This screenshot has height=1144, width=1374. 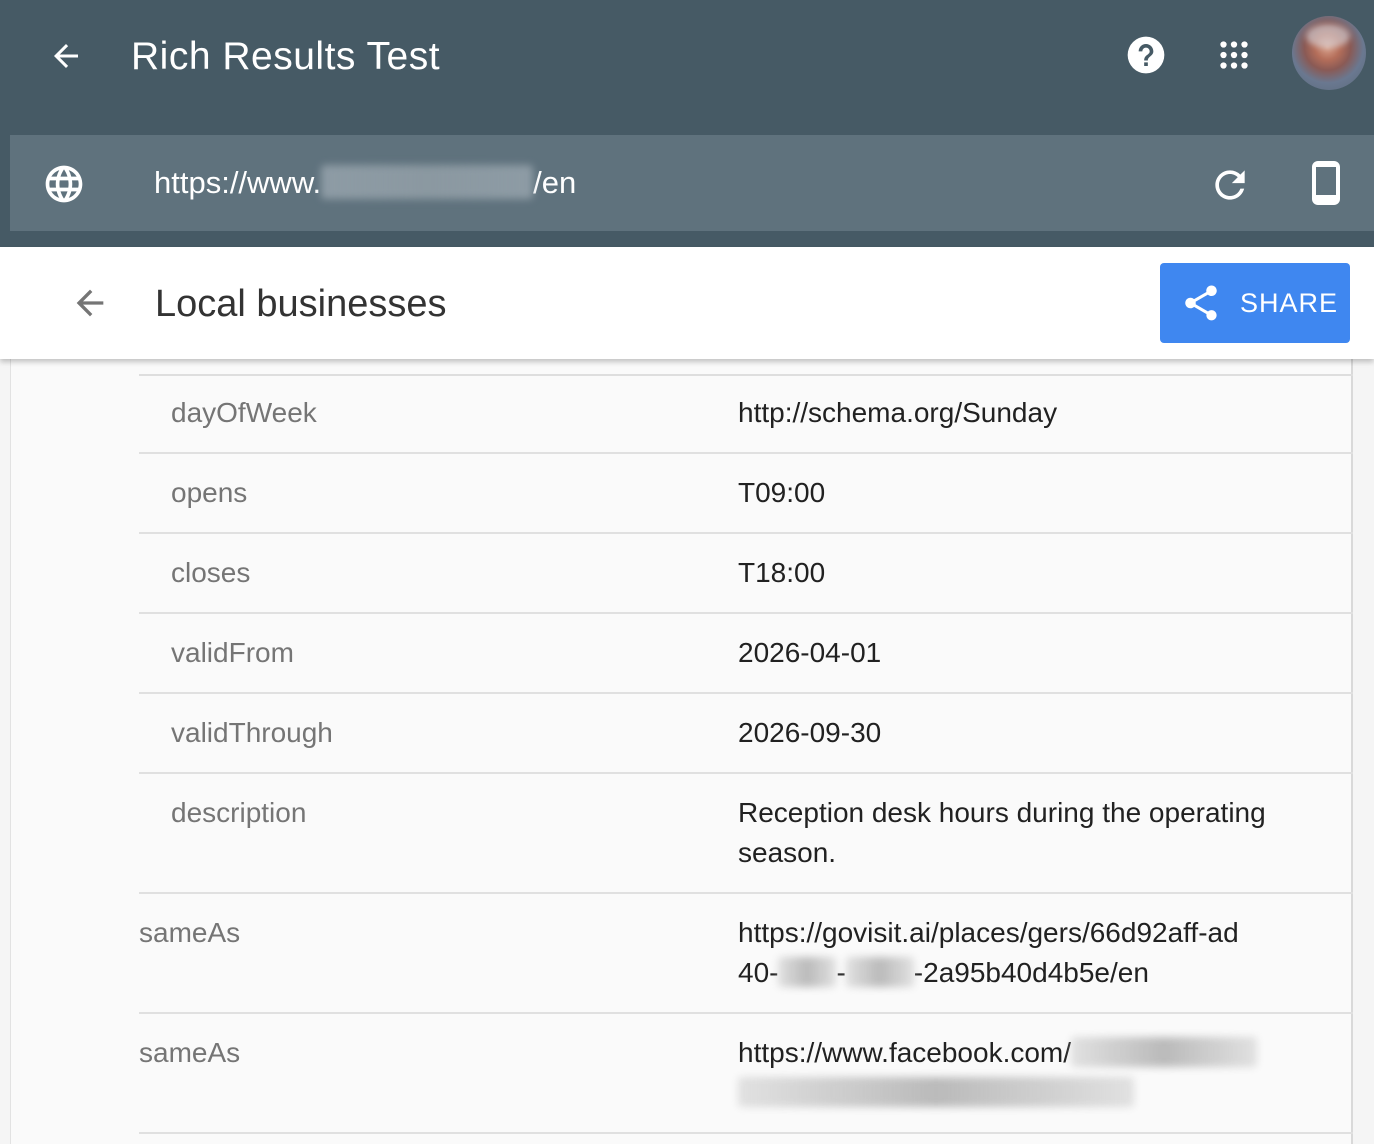 I want to click on device-toggle-button, so click(x=1326, y=183).